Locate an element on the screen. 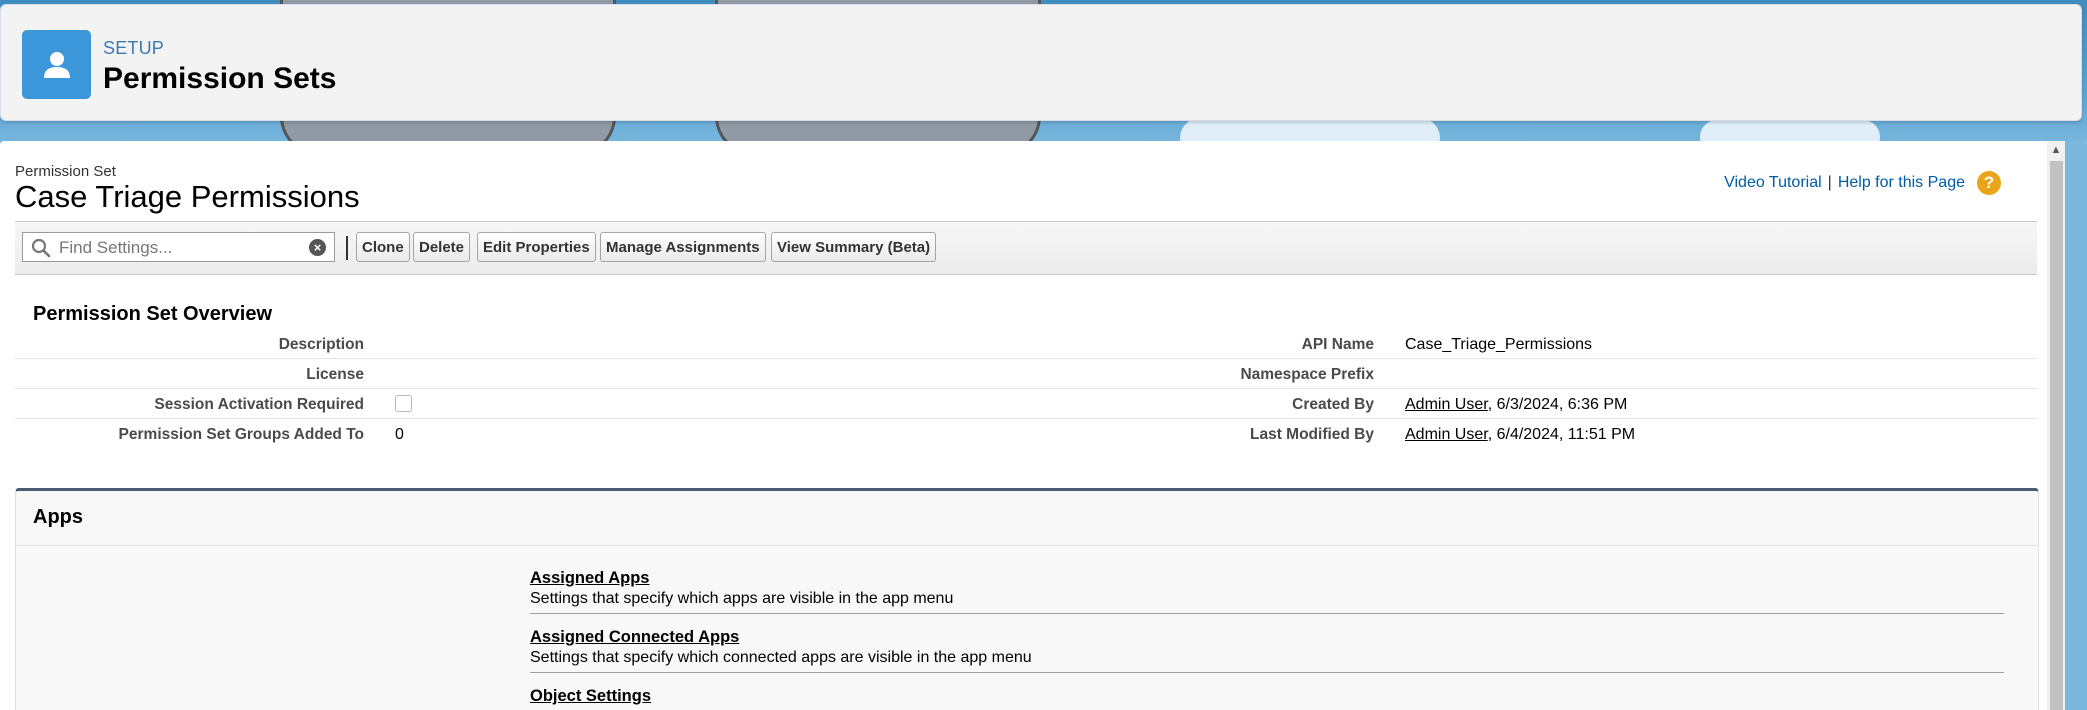  scroll-up-arrow-icon: ▲ is located at coordinates (2056, 150).